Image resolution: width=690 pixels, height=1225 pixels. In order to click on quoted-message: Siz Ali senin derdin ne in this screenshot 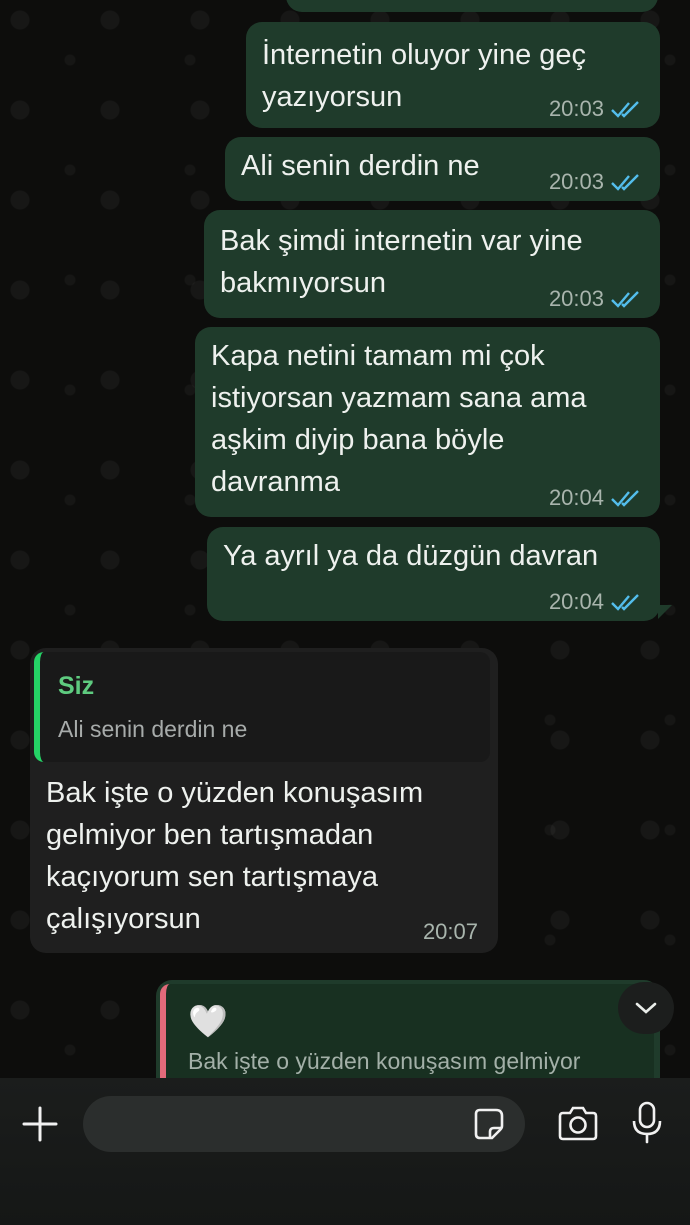, I will do `click(262, 707)`.